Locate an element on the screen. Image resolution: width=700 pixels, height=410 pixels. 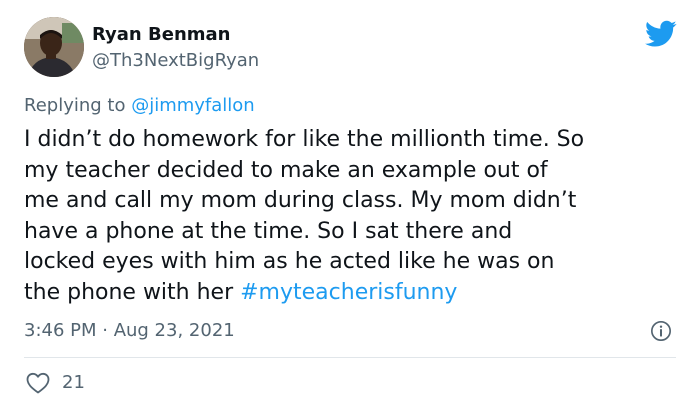
author-name: Ryan Benman is located at coordinates (161, 34).